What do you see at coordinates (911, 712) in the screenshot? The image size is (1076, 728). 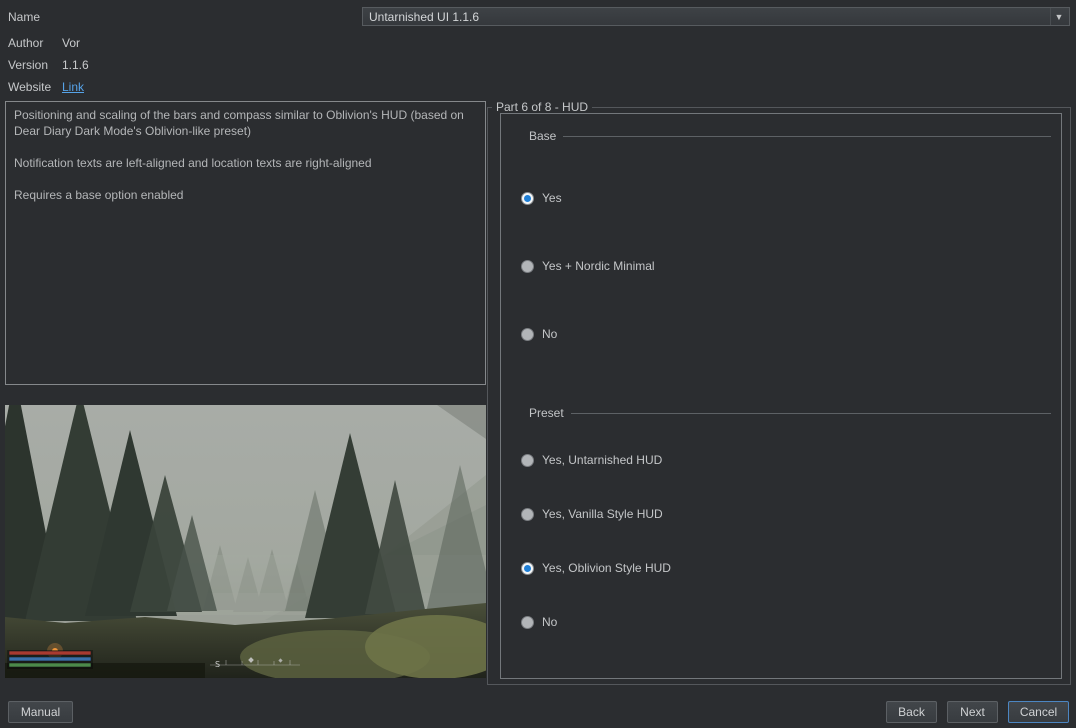 I see `back-button: Back` at bounding box center [911, 712].